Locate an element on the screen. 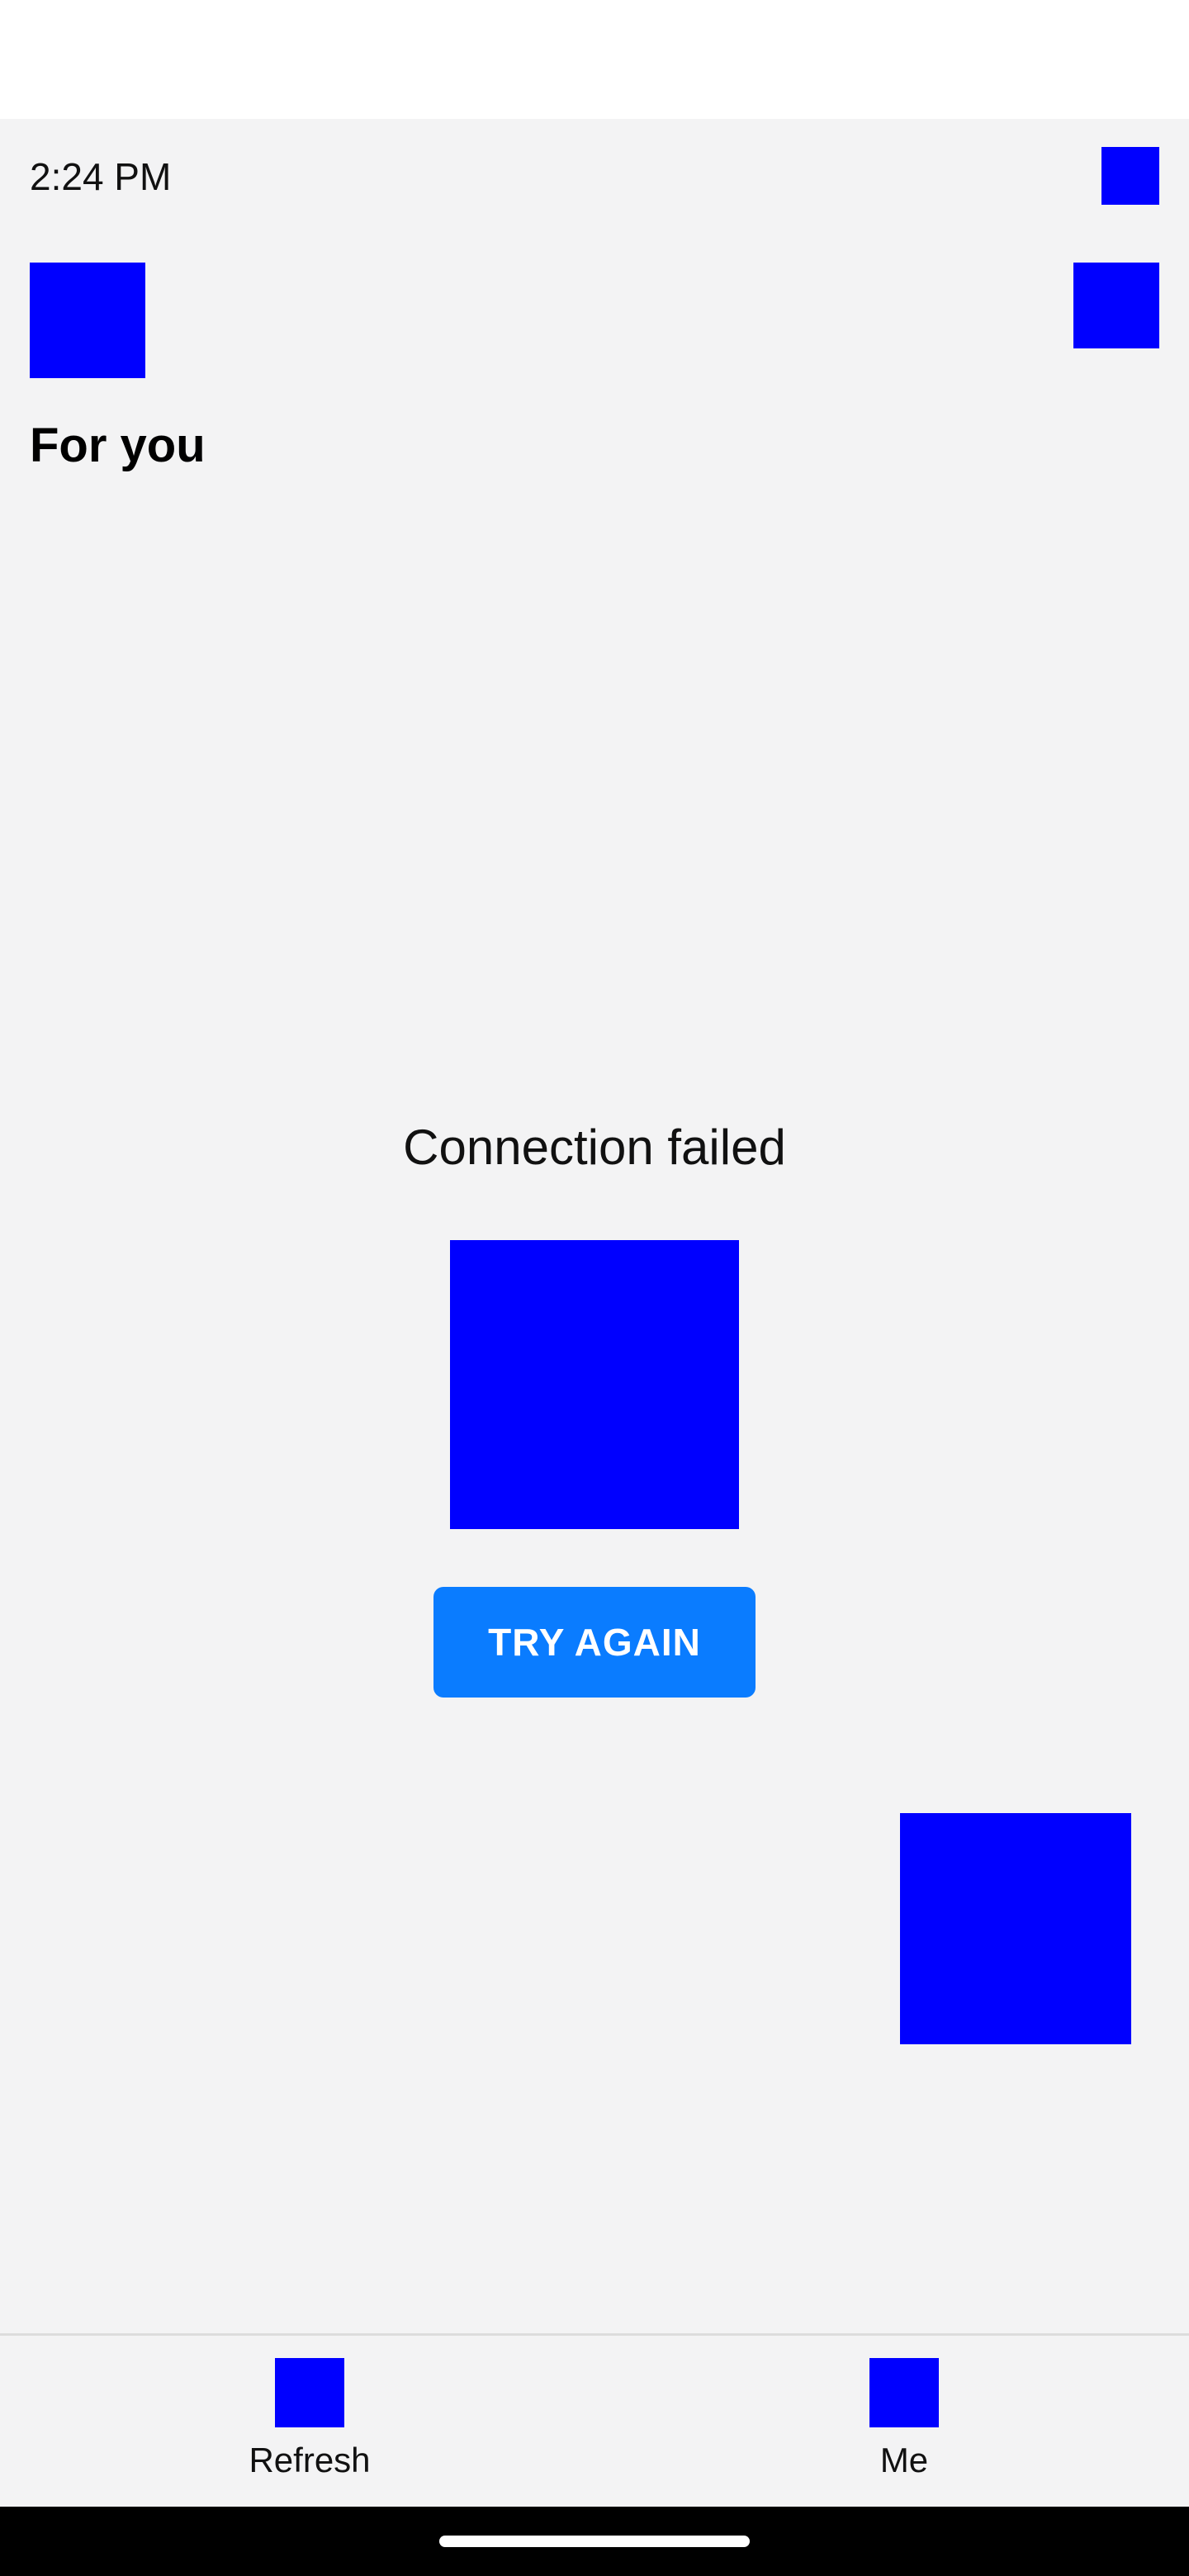 Image resolution: width=1189 pixels, height=2576 pixels. action-icon is located at coordinates (1116, 305).